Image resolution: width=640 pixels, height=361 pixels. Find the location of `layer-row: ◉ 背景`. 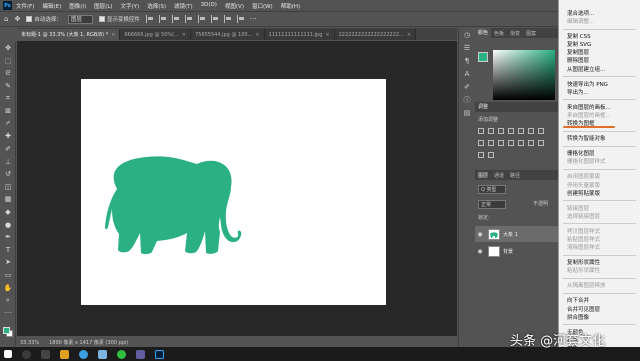

layer-row: ◉ 背景 is located at coordinates (516, 251).